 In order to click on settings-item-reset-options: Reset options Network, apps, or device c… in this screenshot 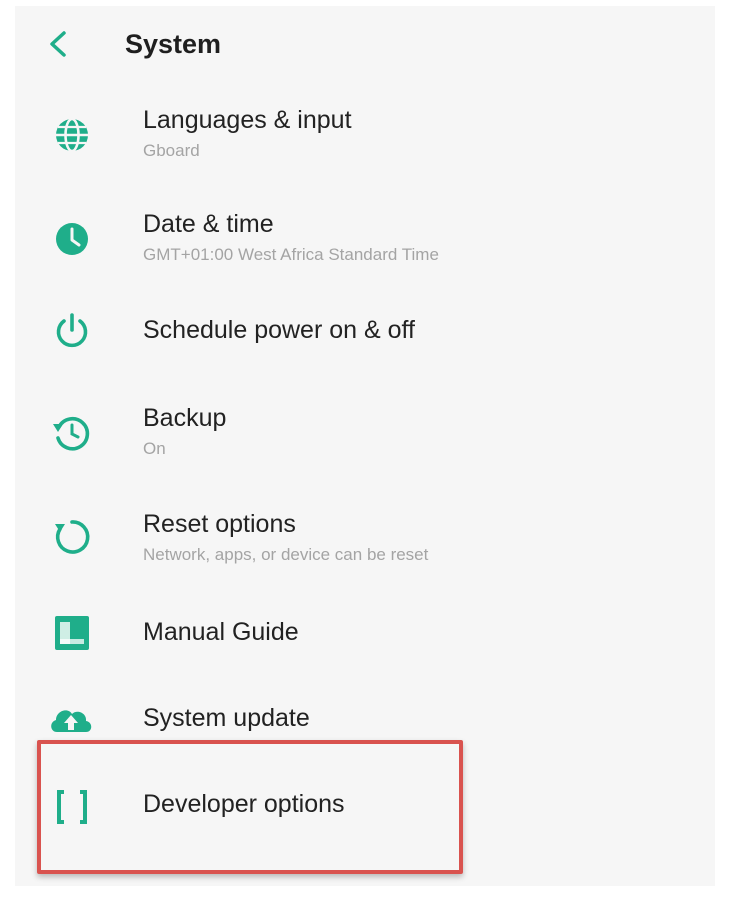, I will do `click(365, 542)`.